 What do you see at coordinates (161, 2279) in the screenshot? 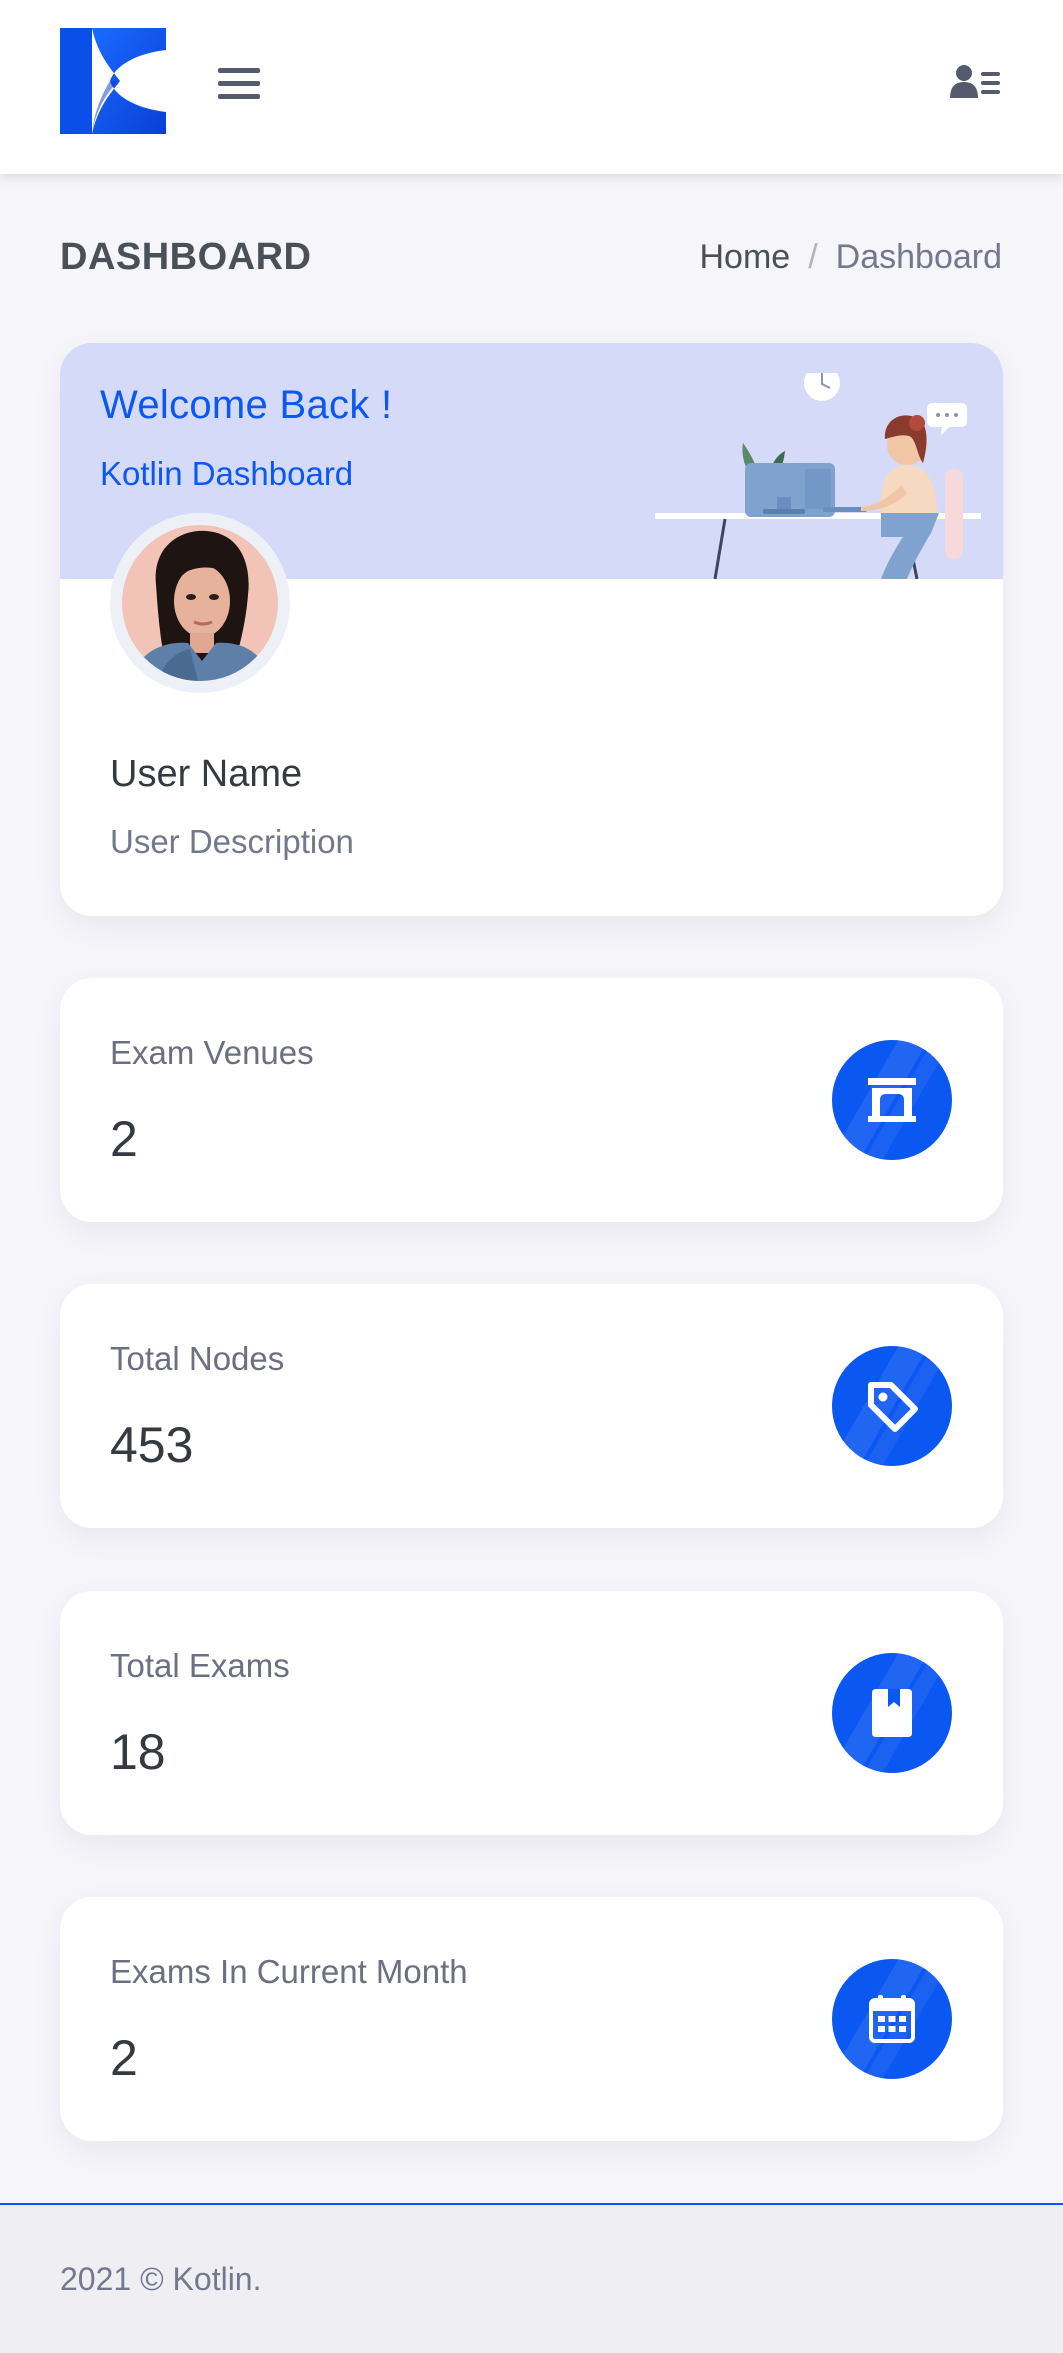
I see `footer-copyright: 2021 © Kotlin.` at bounding box center [161, 2279].